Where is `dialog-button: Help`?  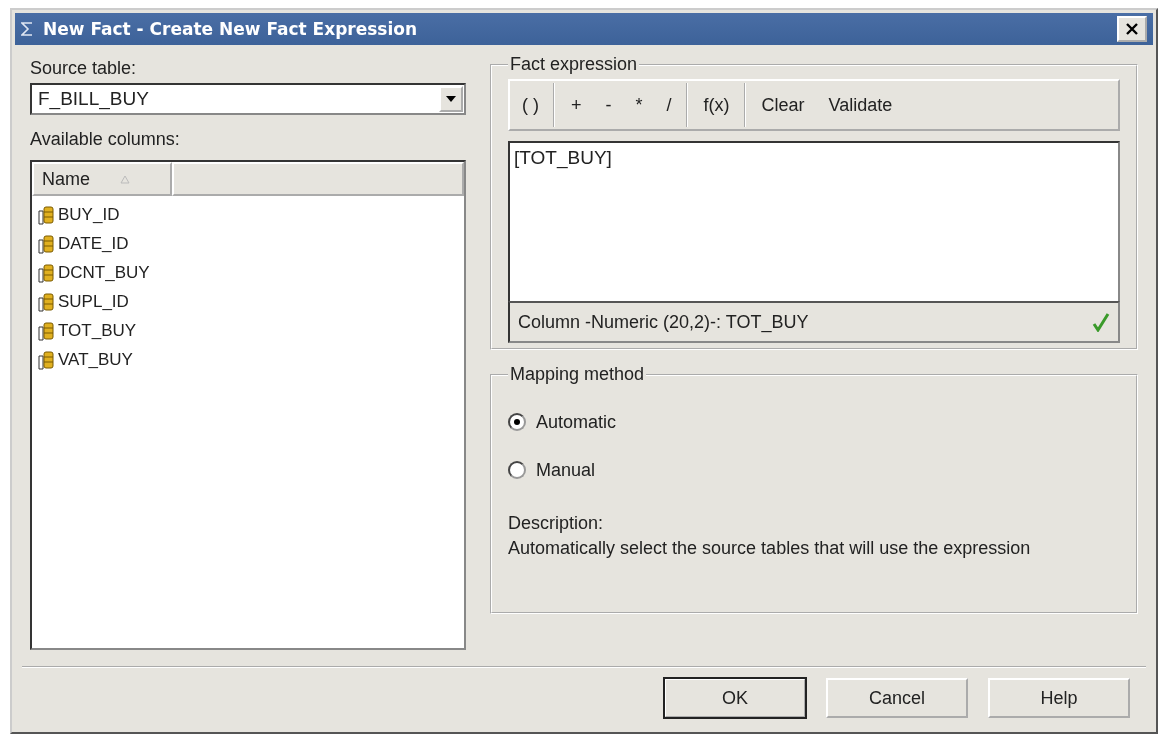
dialog-button: Help is located at coordinates (1059, 698).